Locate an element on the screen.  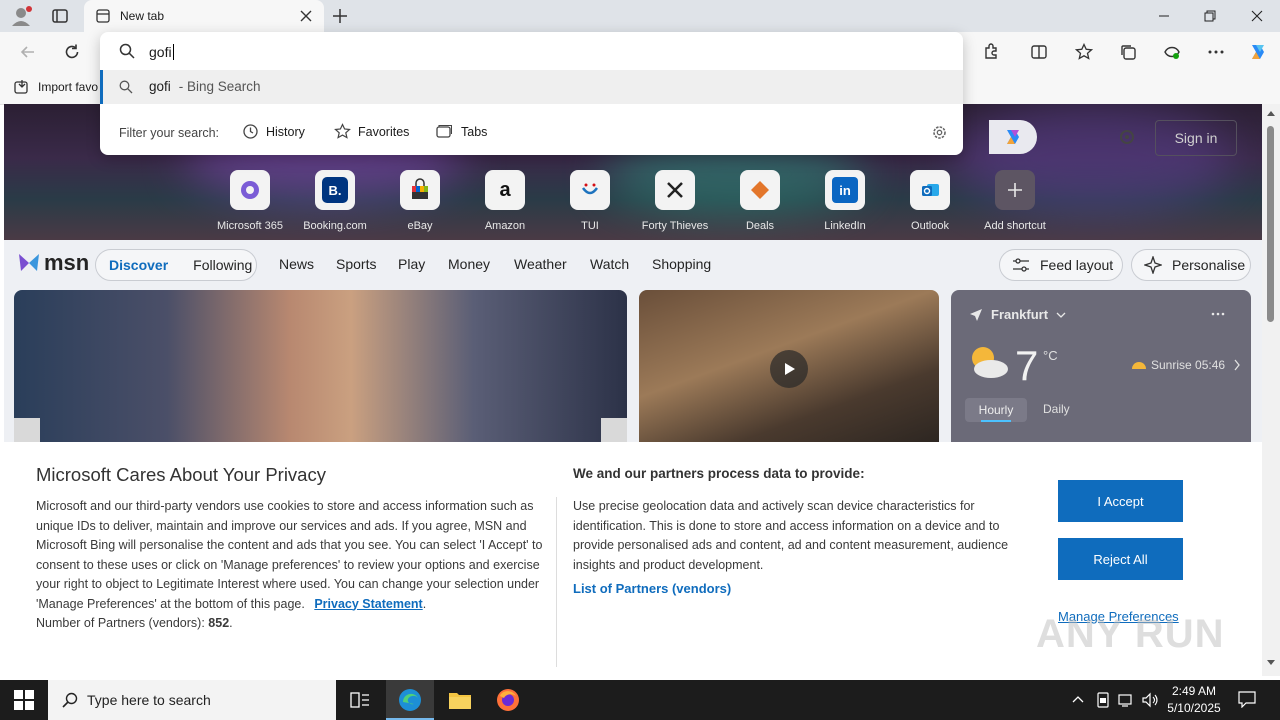
nav-news: News is located at coordinates (296, 264).